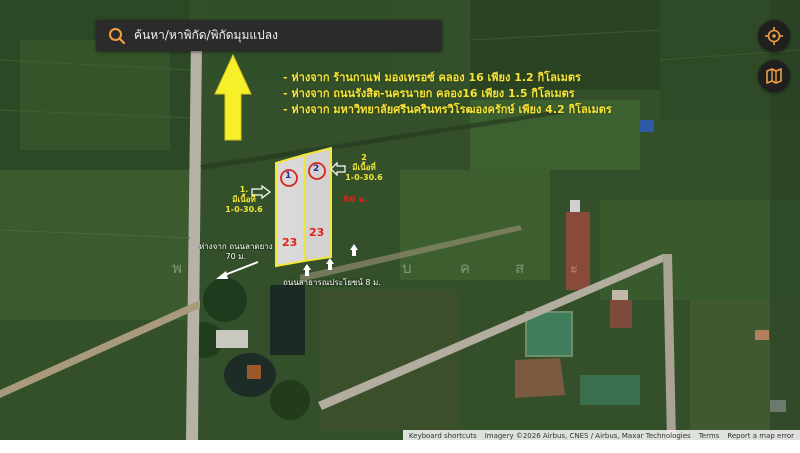 The image size is (800, 453). What do you see at coordinates (400, 446) in the screenshot?
I see `page-footer` at bounding box center [400, 446].